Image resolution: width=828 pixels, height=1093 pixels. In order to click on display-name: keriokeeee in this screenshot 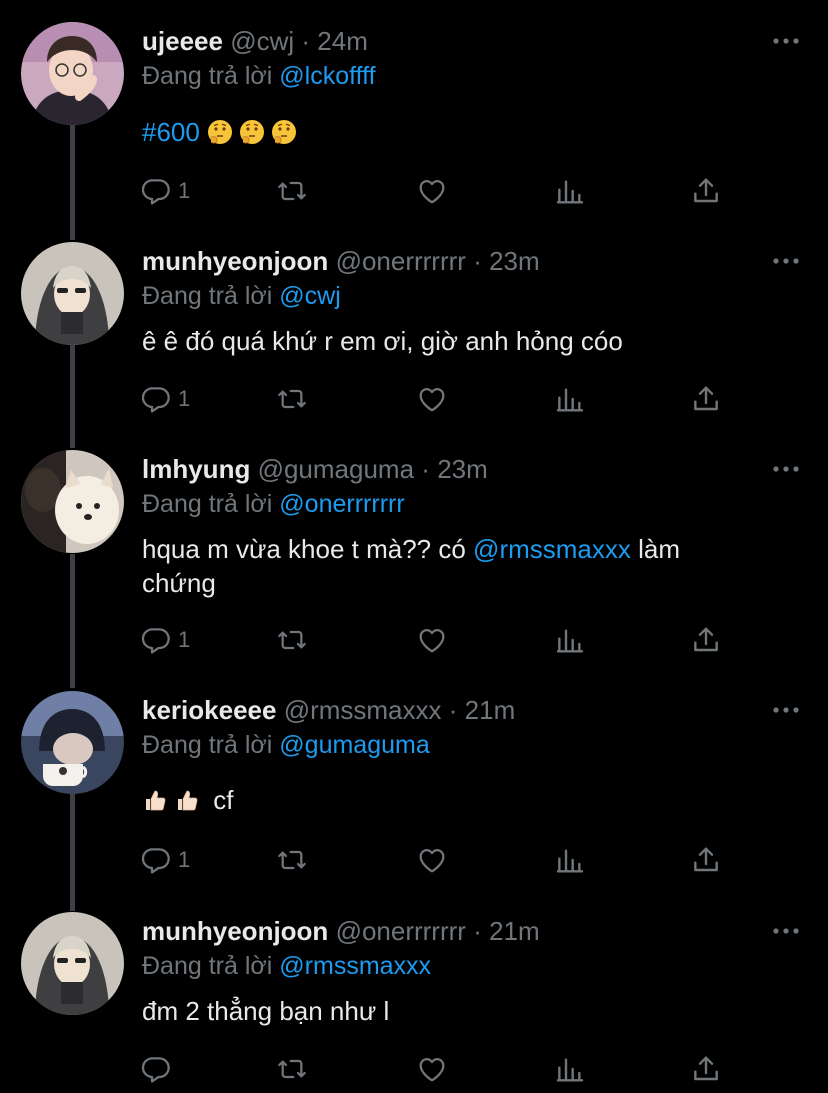, I will do `click(209, 710)`.